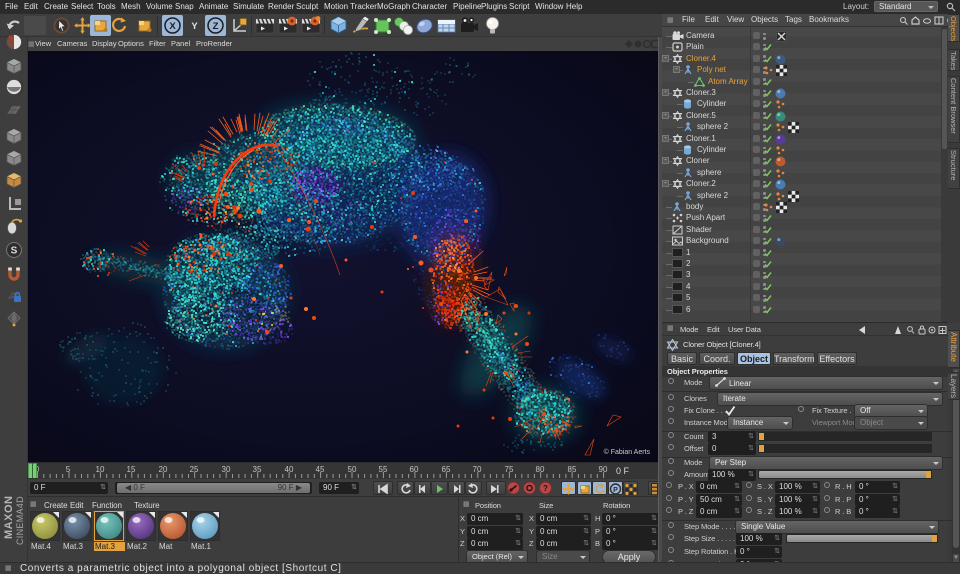 This screenshot has width=960, height=574. What do you see at coordinates (216, 26) in the screenshot?
I see `svg-text: Z` at bounding box center [216, 26].